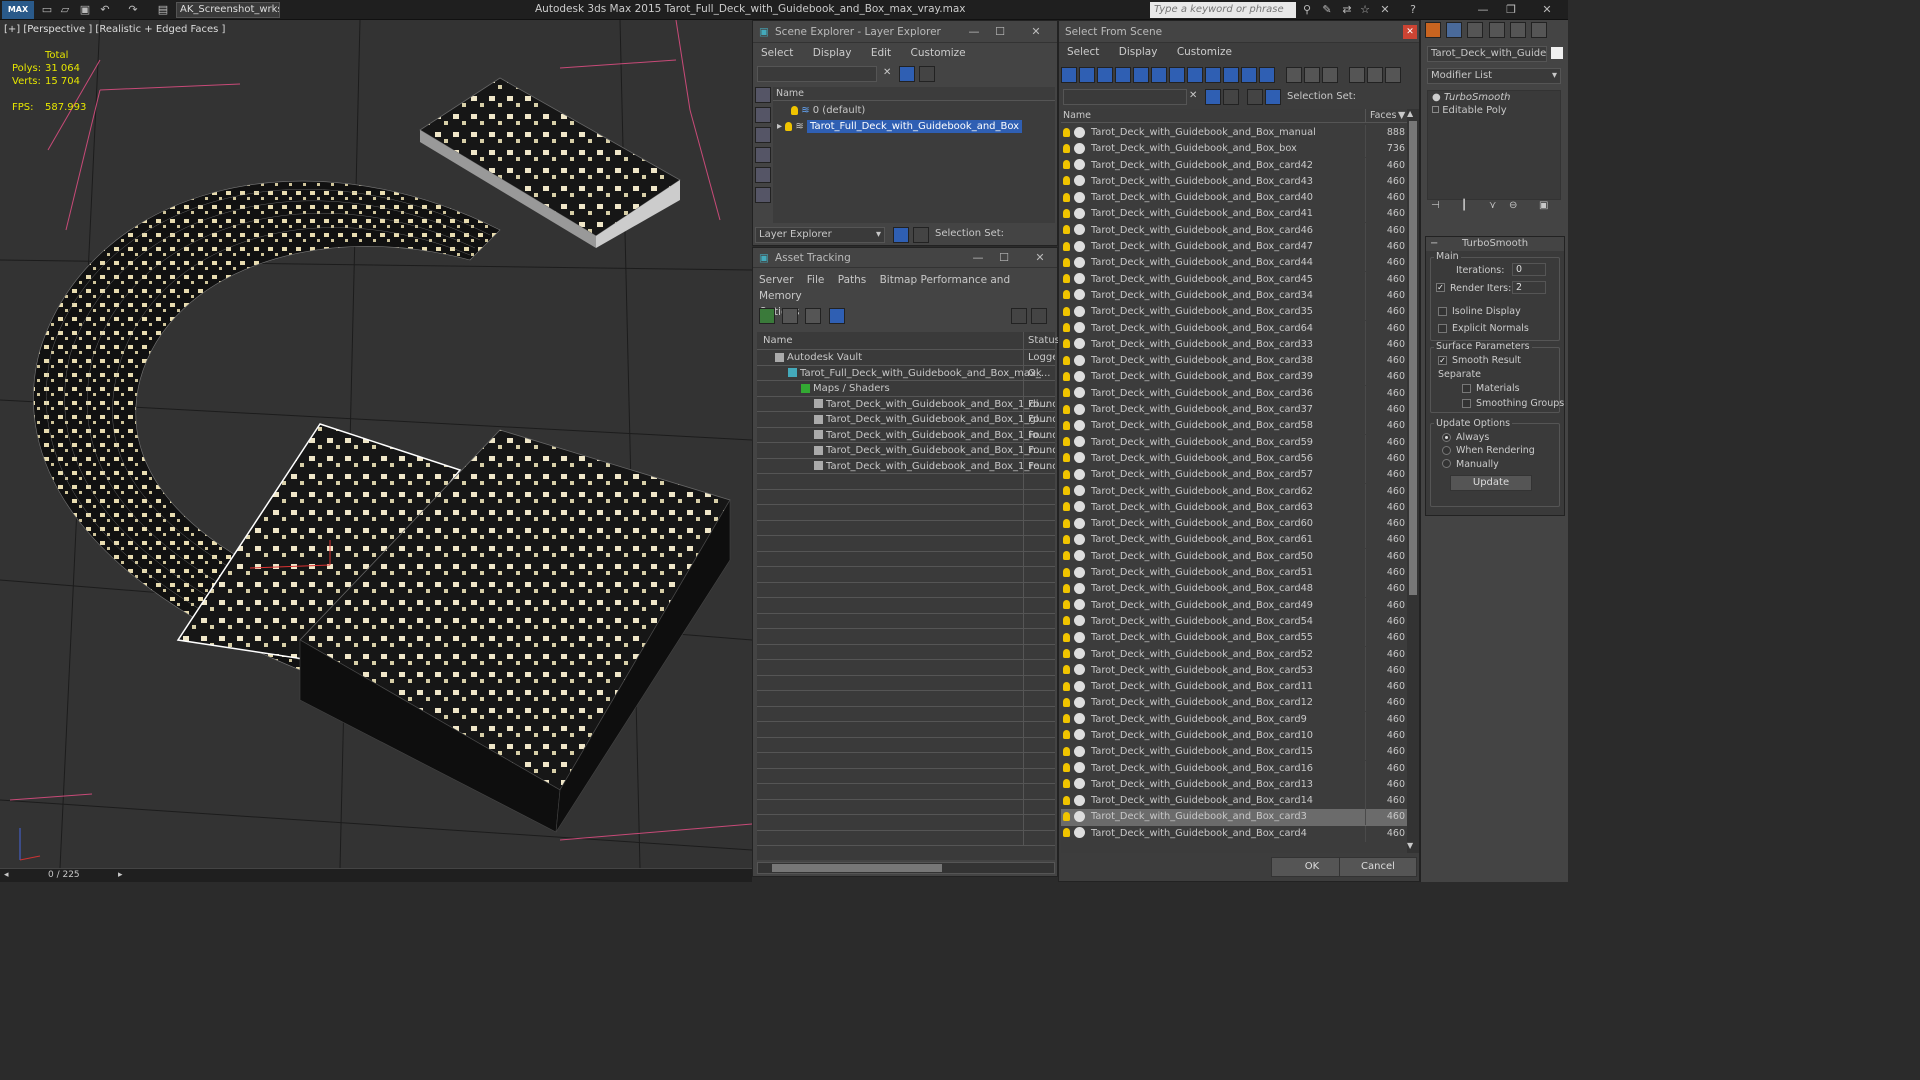 The height and width of the screenshot is (1080, 1920). Describe the element at coordinates (1475, 30) in the screenshot. I see `hierarchy-tab-icon` at that location.